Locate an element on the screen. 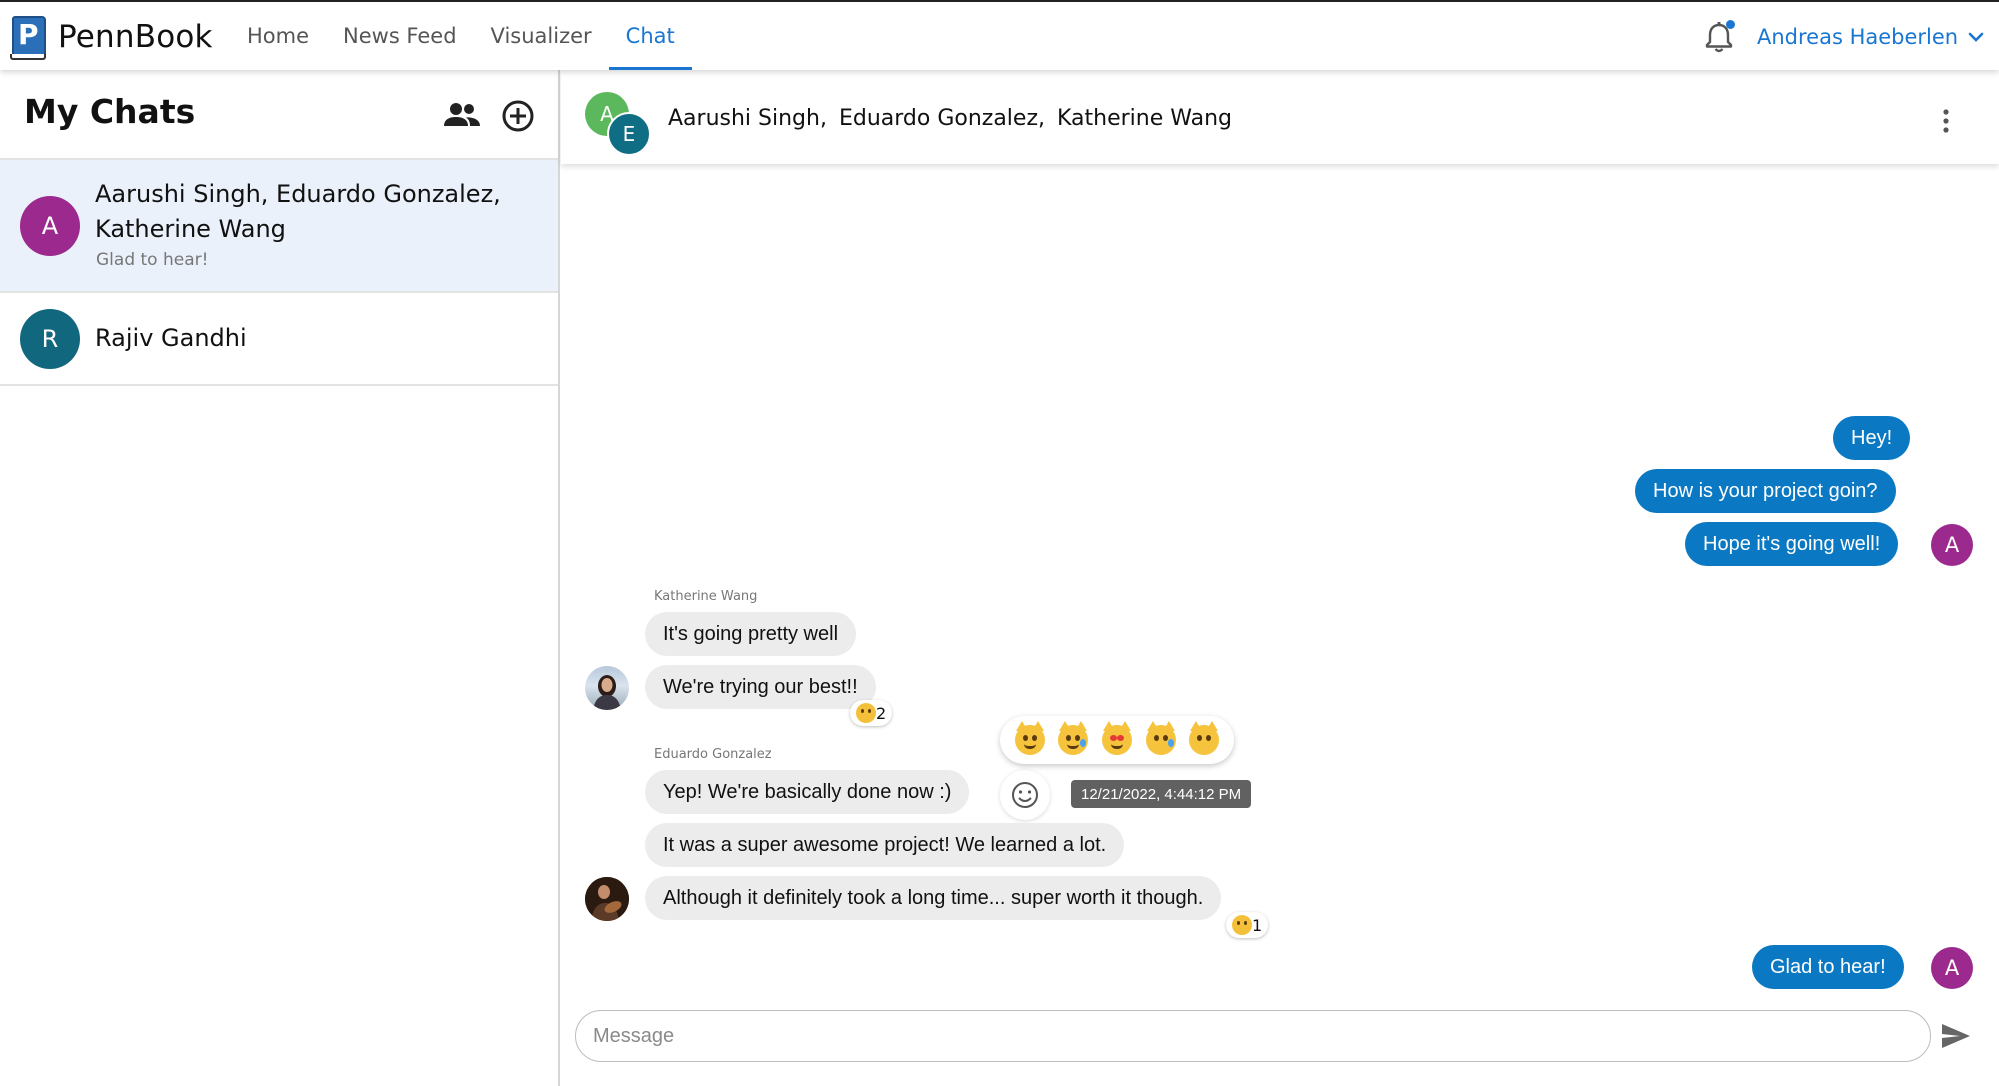  chat-list-item-rajiv: R Rajiv Gandhi is located at coordinates (279, 340).